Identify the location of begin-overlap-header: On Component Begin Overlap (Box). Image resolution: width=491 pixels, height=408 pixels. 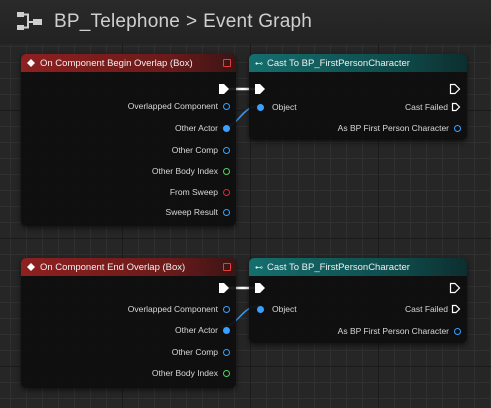
(128, 63).